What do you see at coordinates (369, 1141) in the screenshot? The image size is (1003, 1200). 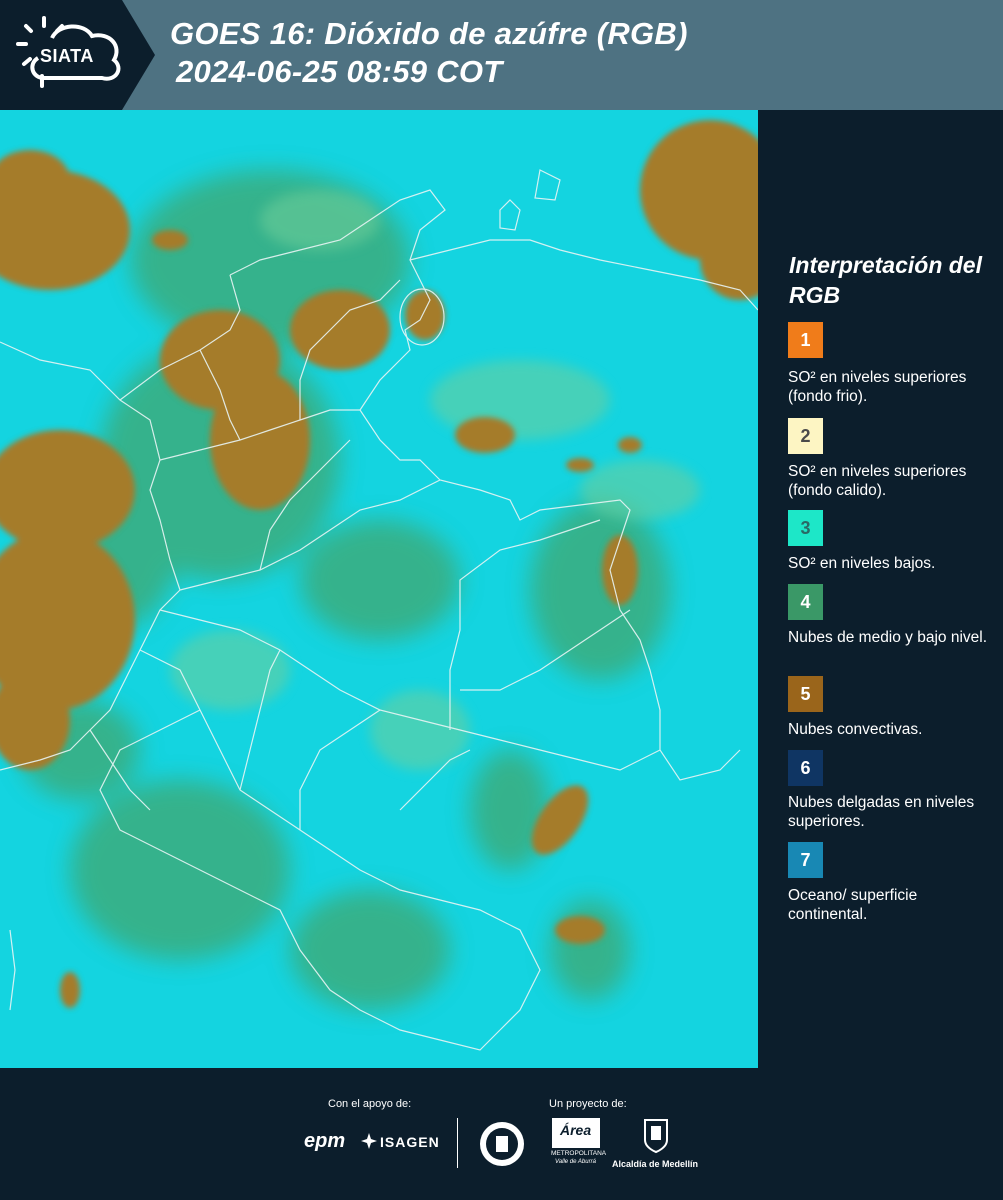 I see `isagen-icon` at bounding box center [369, 1141].